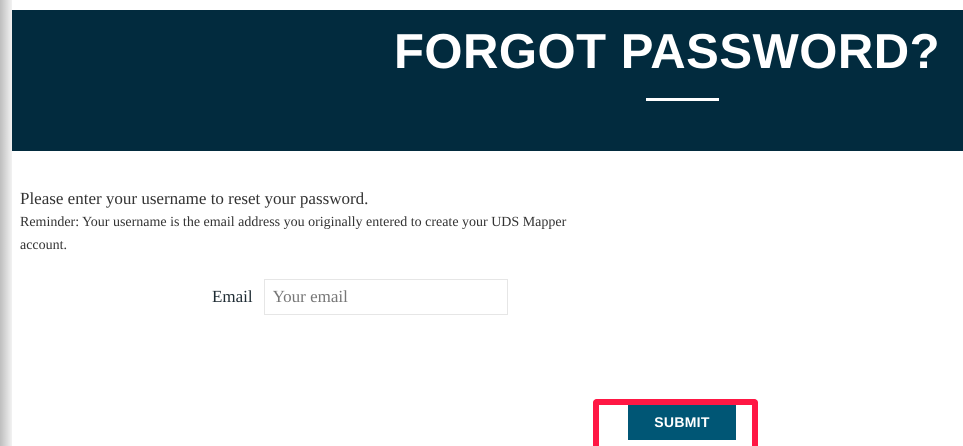 This screenshot has width=963, height=446. What do you see at coordinates (194, 199) in the screenshot?
I see `instruction-text: Please enter your username to reset your password.` at bounding box center [194, 199].